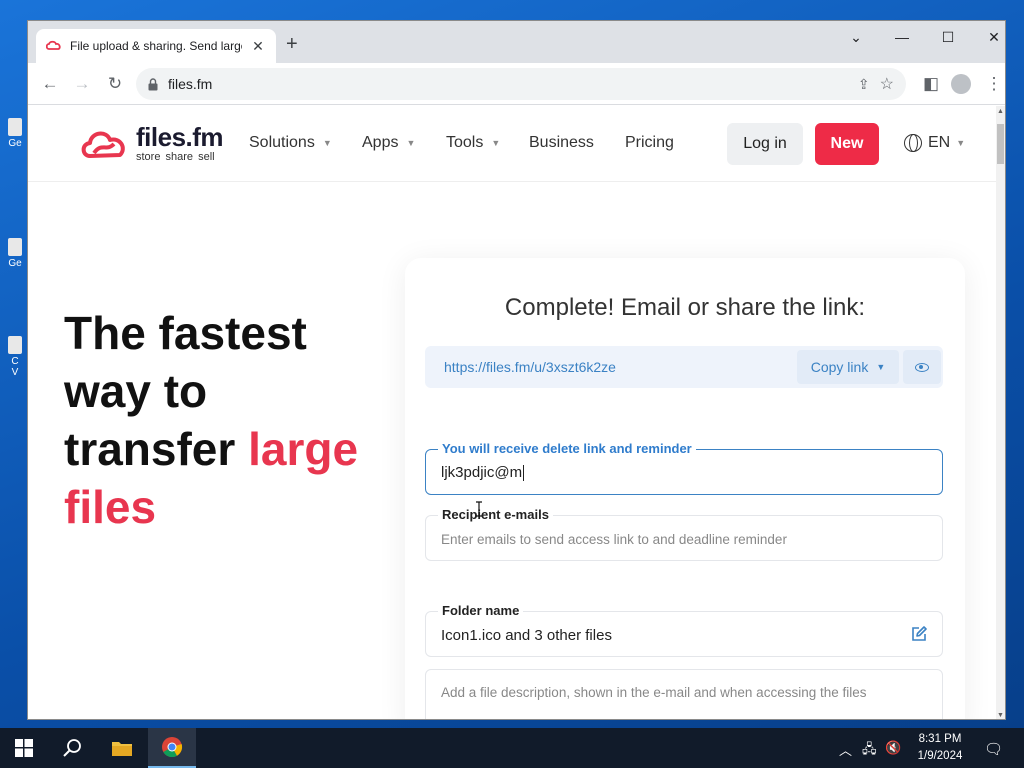 Image resolution: width=1024 pixels, height=768 pixels. What do you see at coordinates (110, 507) in the screenshot?
I see `hero-accent-text: files` at bounding box center [110, 507].